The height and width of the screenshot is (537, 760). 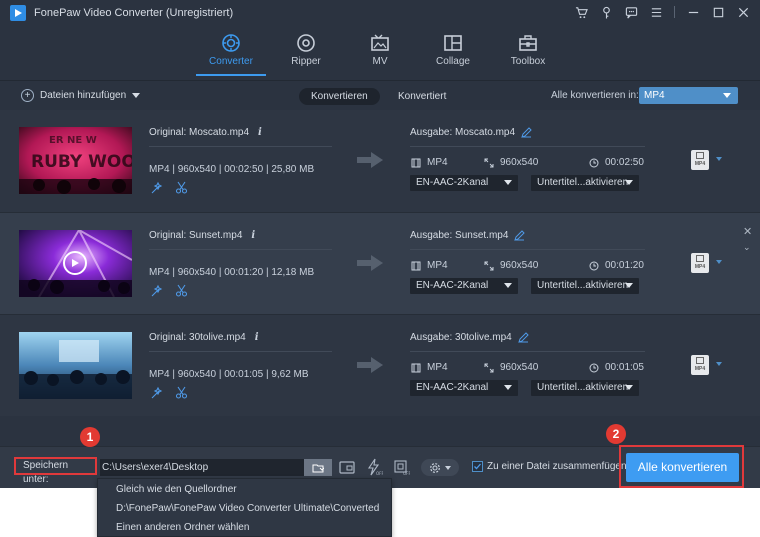 What do you see at coordinates (306, 48) in the screenshot?
I see `tab-ripper: Ripper` at bounding box center [306, 48].